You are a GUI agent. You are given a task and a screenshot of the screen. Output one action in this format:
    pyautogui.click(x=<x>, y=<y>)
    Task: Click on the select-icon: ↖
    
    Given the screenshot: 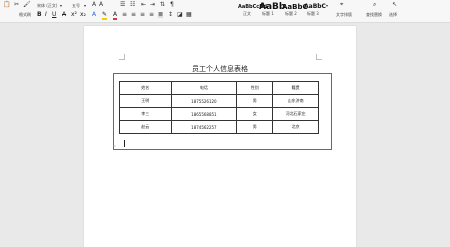 What is the action you would take?
    pyautogui.click(x=394, y=5)
    